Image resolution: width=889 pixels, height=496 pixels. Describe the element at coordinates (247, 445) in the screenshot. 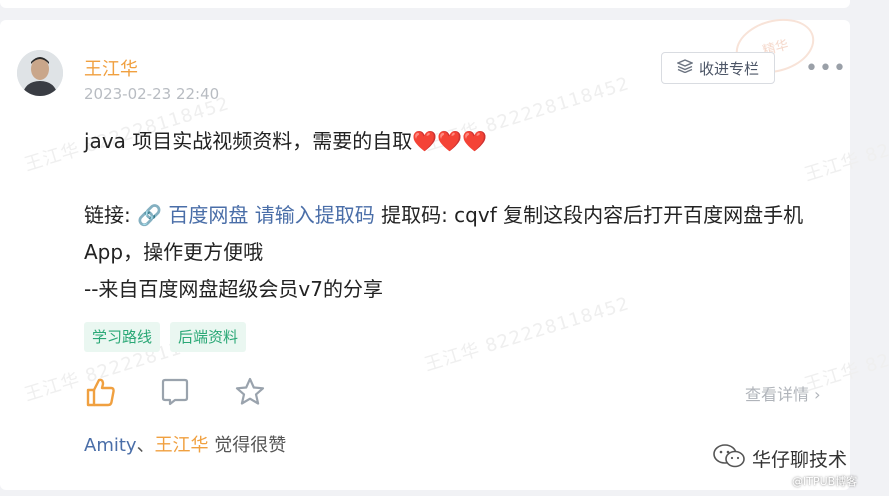

I see `liked-suffix: 觉得很赞` at that location.